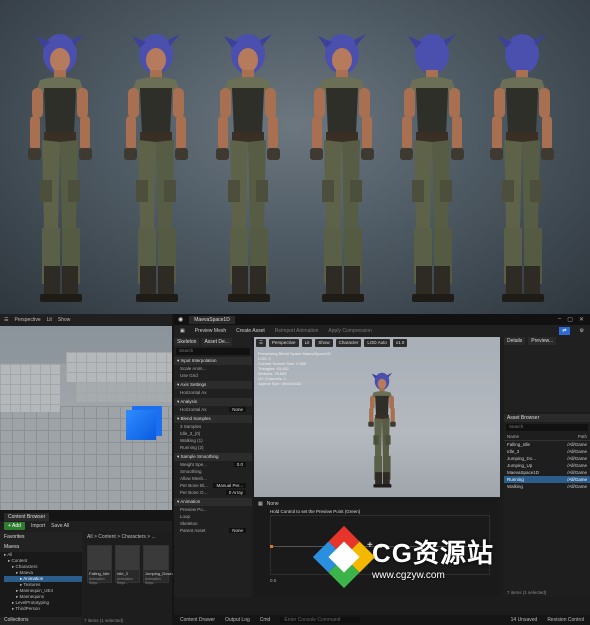  Describe the element at coordinates (197, 620) in the screenshot. I see `content-drawer-button: Content Drawer` at that location.